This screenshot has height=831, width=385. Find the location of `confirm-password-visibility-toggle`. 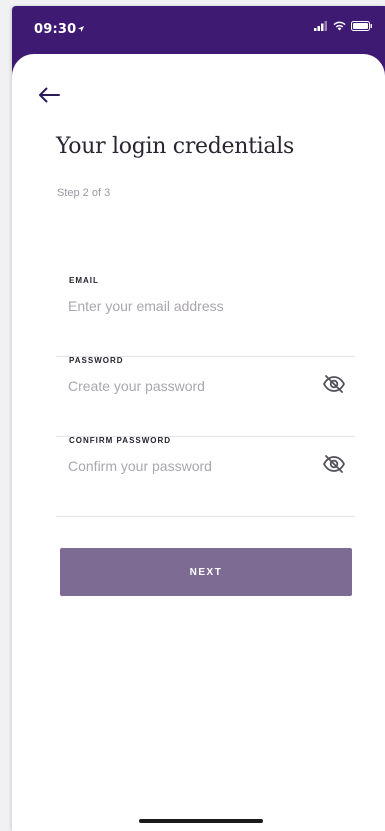

confirm-password-visibility-toggle is located at coordinates (334, 464).